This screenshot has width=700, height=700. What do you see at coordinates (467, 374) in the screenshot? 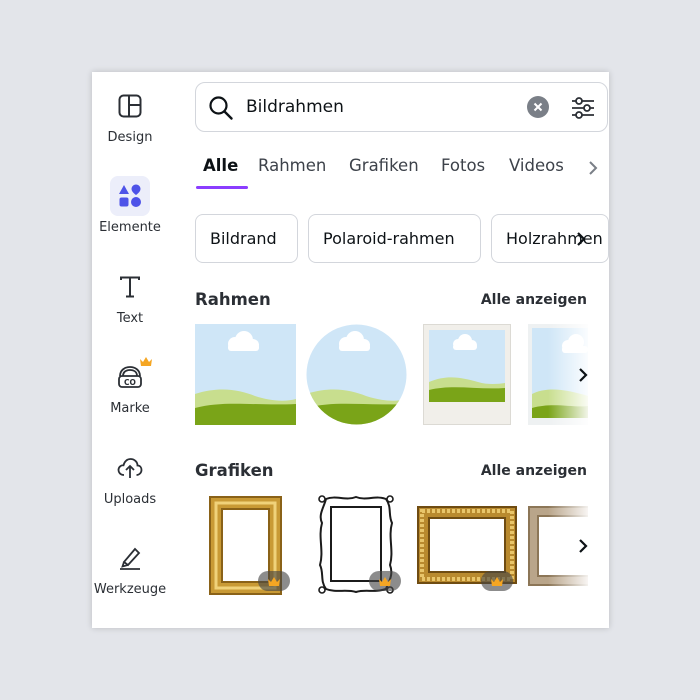
I see `frame-polaroid-thumbnail` at bounding box center [467, 374].